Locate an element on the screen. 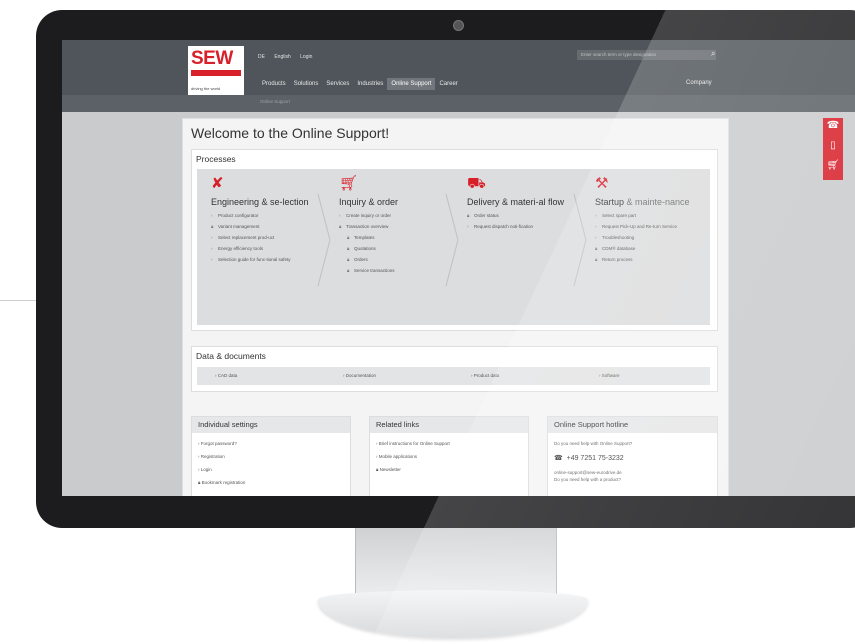  sew-logo: SEW driving the world is located at coordinates (216, 72).